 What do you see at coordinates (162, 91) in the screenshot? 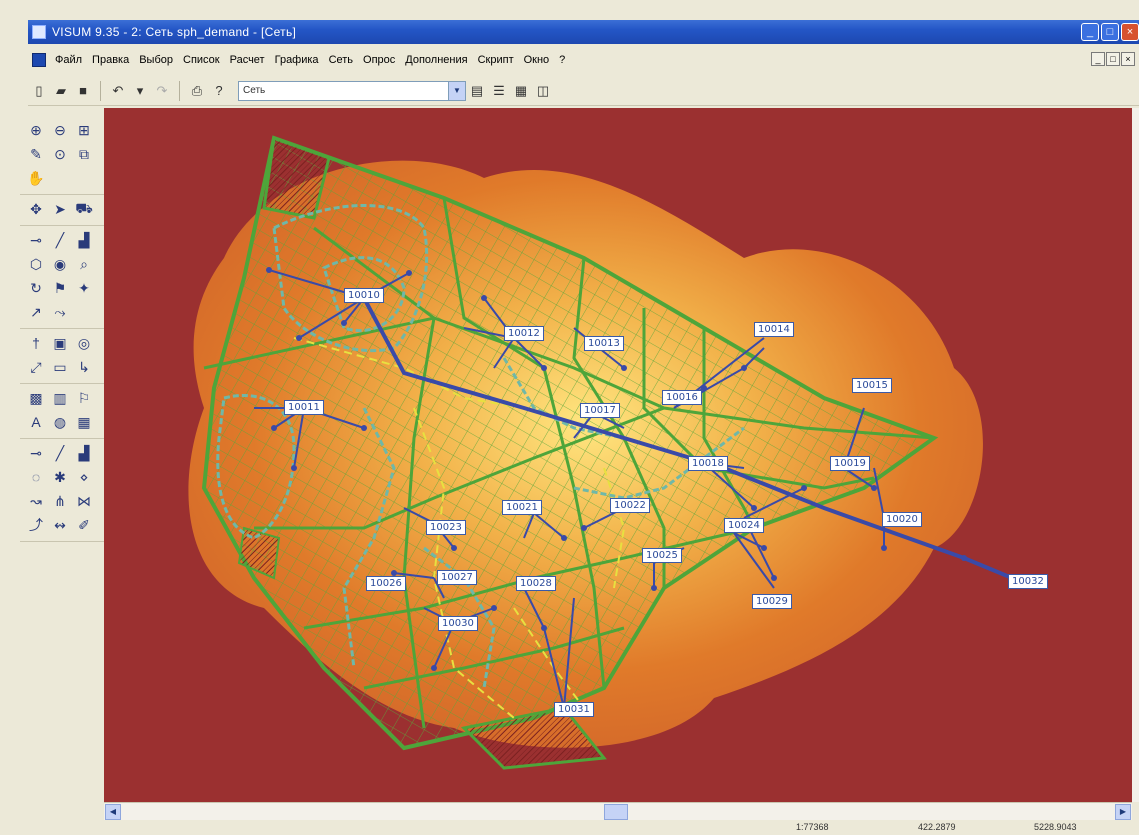
I see `redo-icon: ↷` at bounding box center [162, 91].